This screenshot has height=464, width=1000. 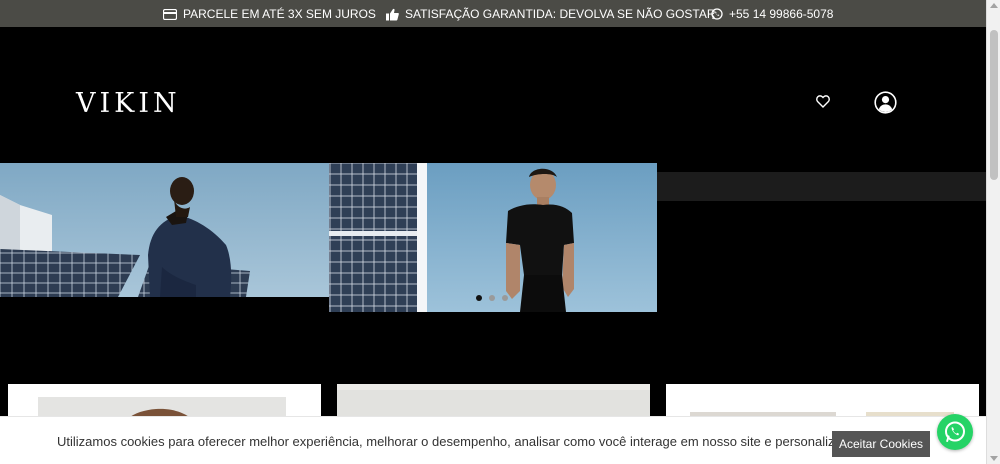 I want to click on credit-card-icon, so click(x=170, y=14).